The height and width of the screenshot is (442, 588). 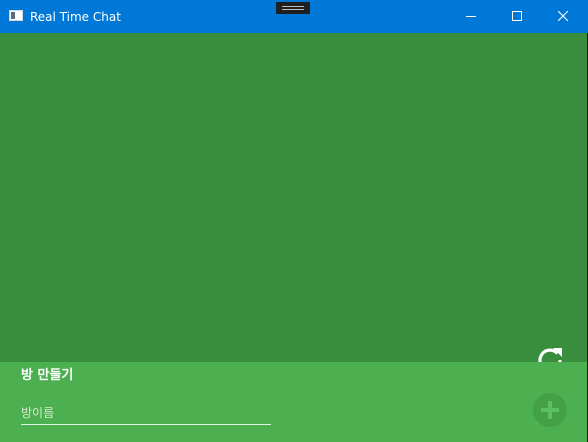 I want to click on plus-icon, so click(x=550, y=410).